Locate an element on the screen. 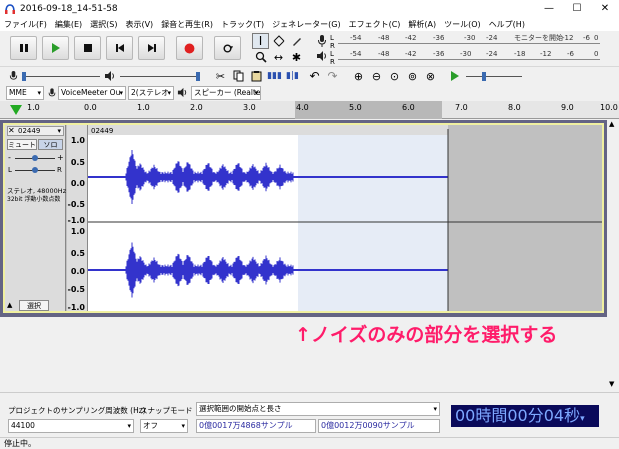 The height and width of the screenshot is (449, 619). track-close-icon: ✕ is located at coordinates (11, 130).